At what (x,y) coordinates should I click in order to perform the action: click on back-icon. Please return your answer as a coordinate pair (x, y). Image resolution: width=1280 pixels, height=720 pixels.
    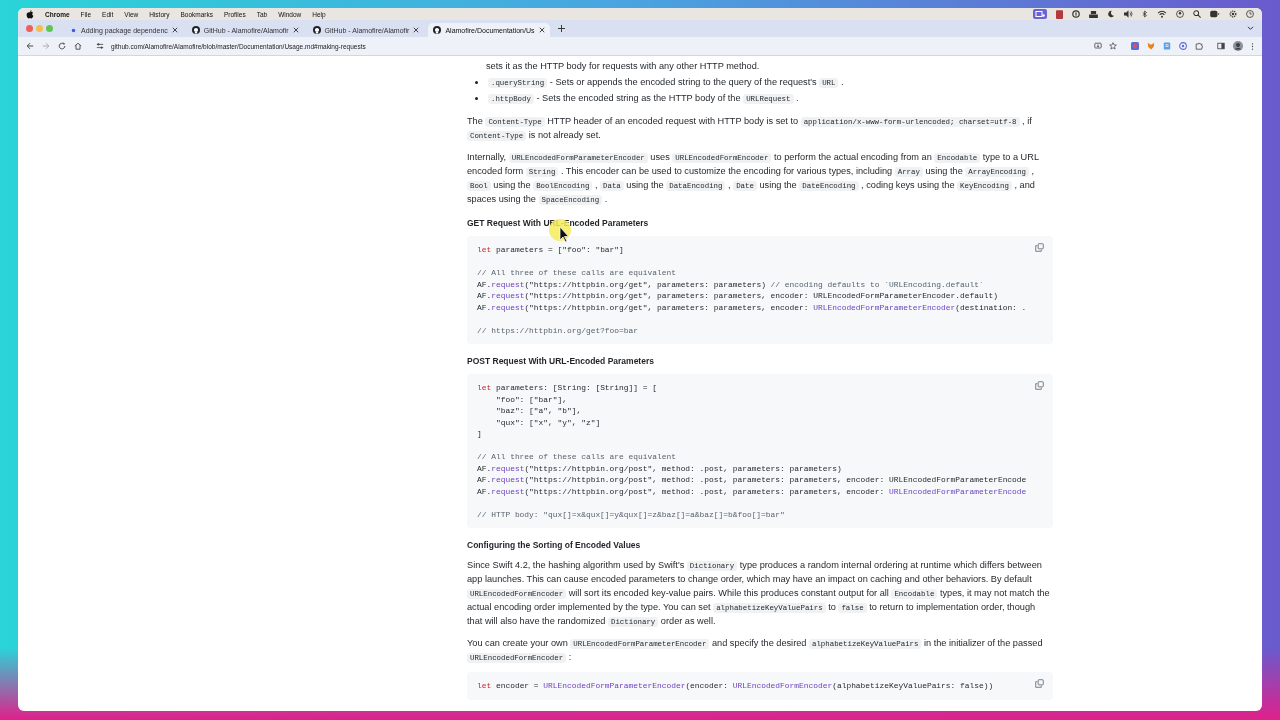
    Looking at the image, I should click on (30, 46).